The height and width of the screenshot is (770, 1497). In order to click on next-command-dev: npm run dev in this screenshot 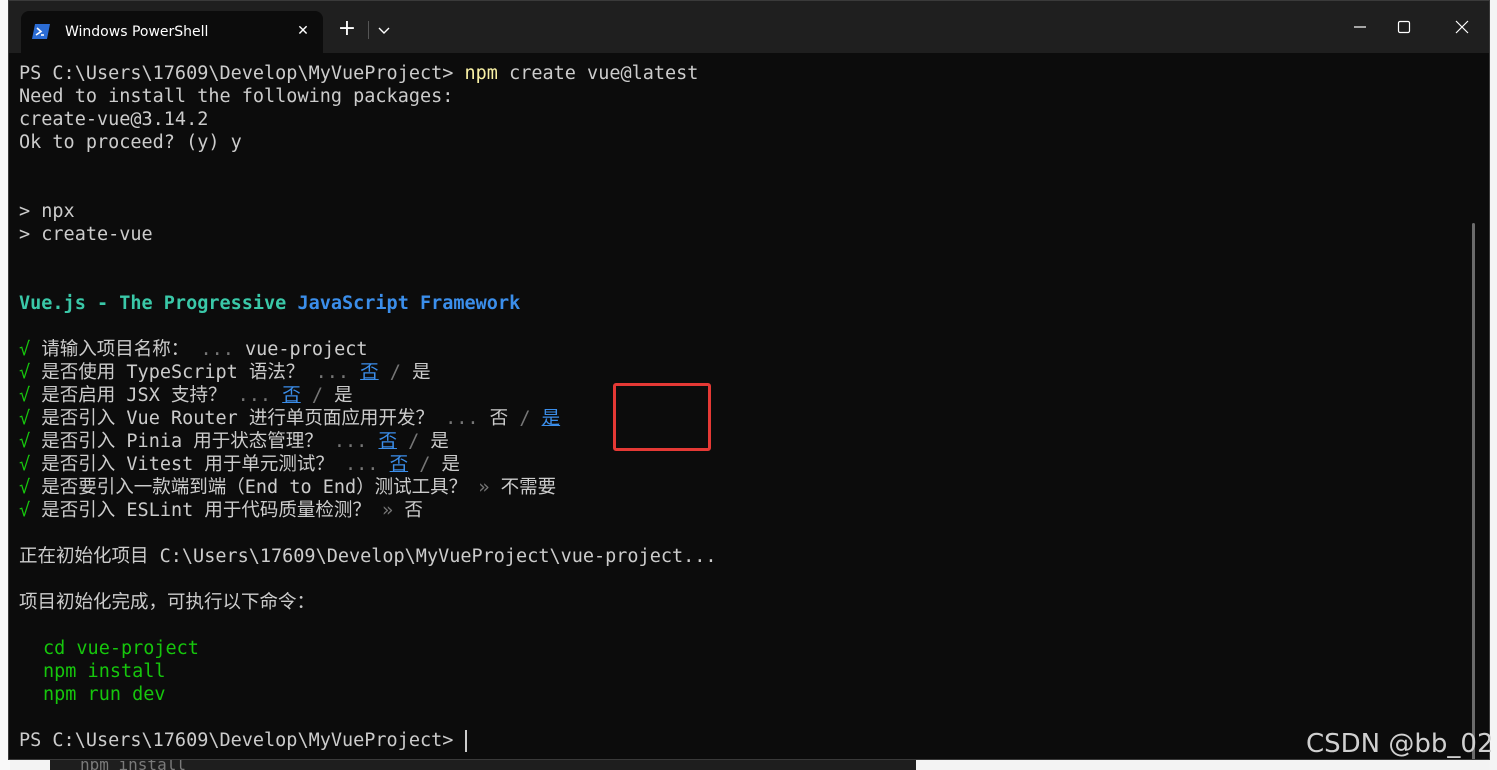, I will do `click(104, 694)`.